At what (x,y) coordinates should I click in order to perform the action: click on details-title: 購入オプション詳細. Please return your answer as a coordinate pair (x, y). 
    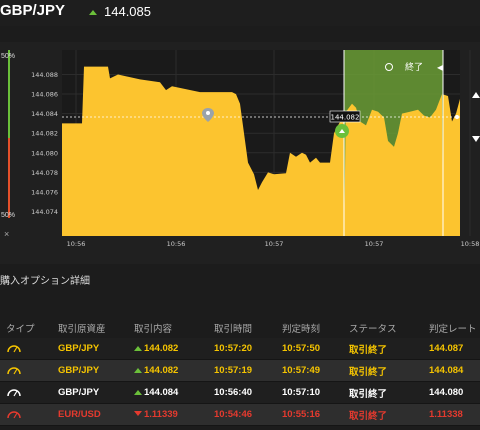
    Looking at the image, I should click on (45, 281).